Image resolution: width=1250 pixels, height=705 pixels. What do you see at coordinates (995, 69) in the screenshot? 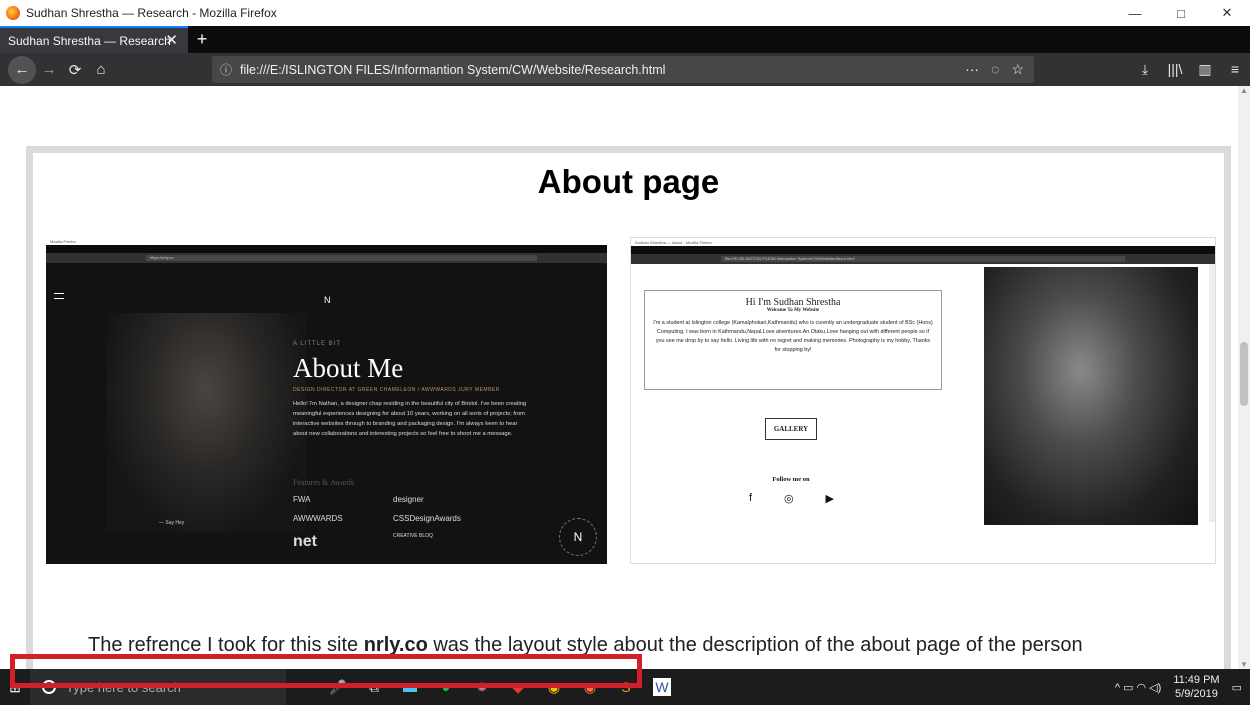
I see `pocket-icon: ◌` at bounding box center [995, 69].